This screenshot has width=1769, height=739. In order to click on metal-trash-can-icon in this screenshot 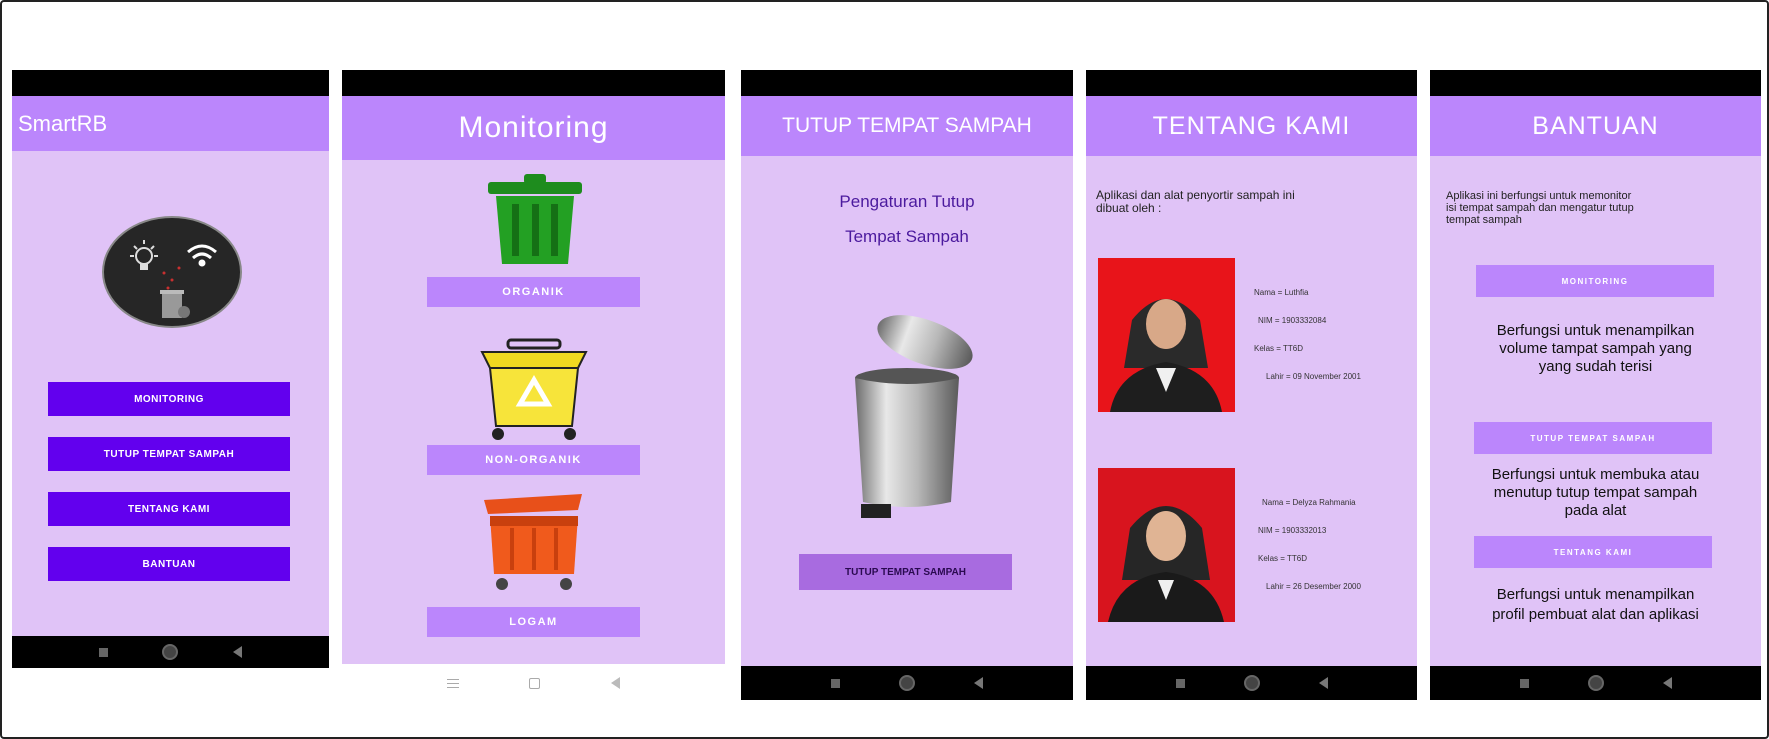, I will do `click(914, 416)`.